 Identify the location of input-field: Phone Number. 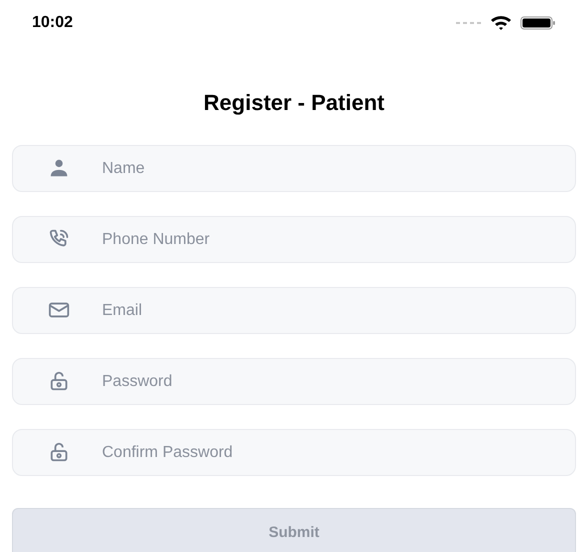
(294, 239).